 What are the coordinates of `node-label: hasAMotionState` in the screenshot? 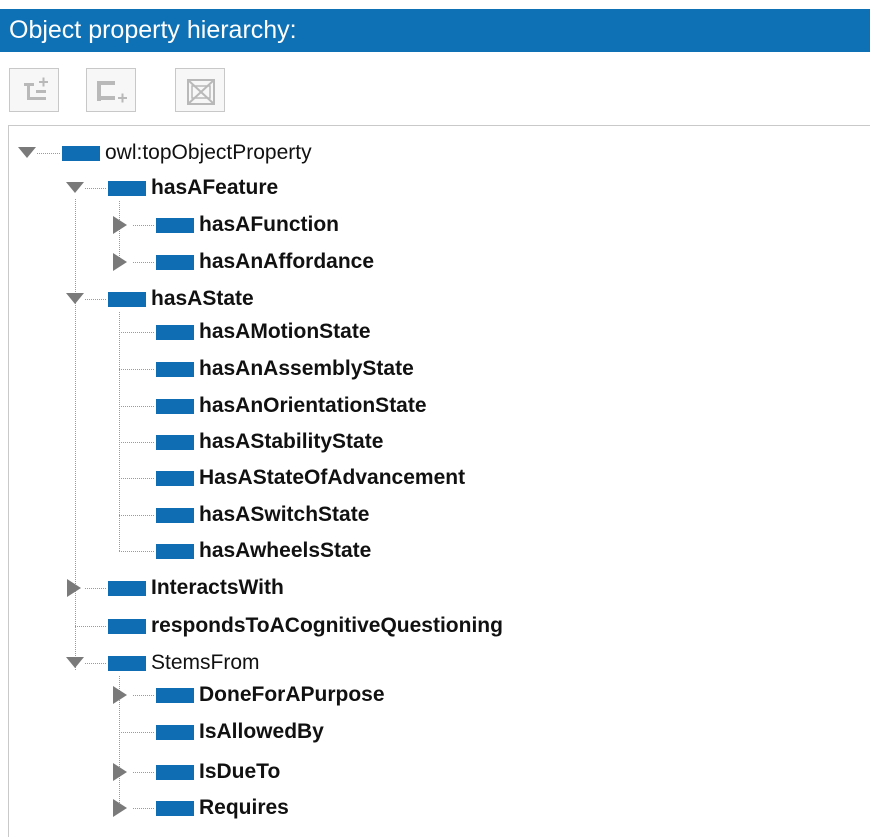 It's located at (285, 331).